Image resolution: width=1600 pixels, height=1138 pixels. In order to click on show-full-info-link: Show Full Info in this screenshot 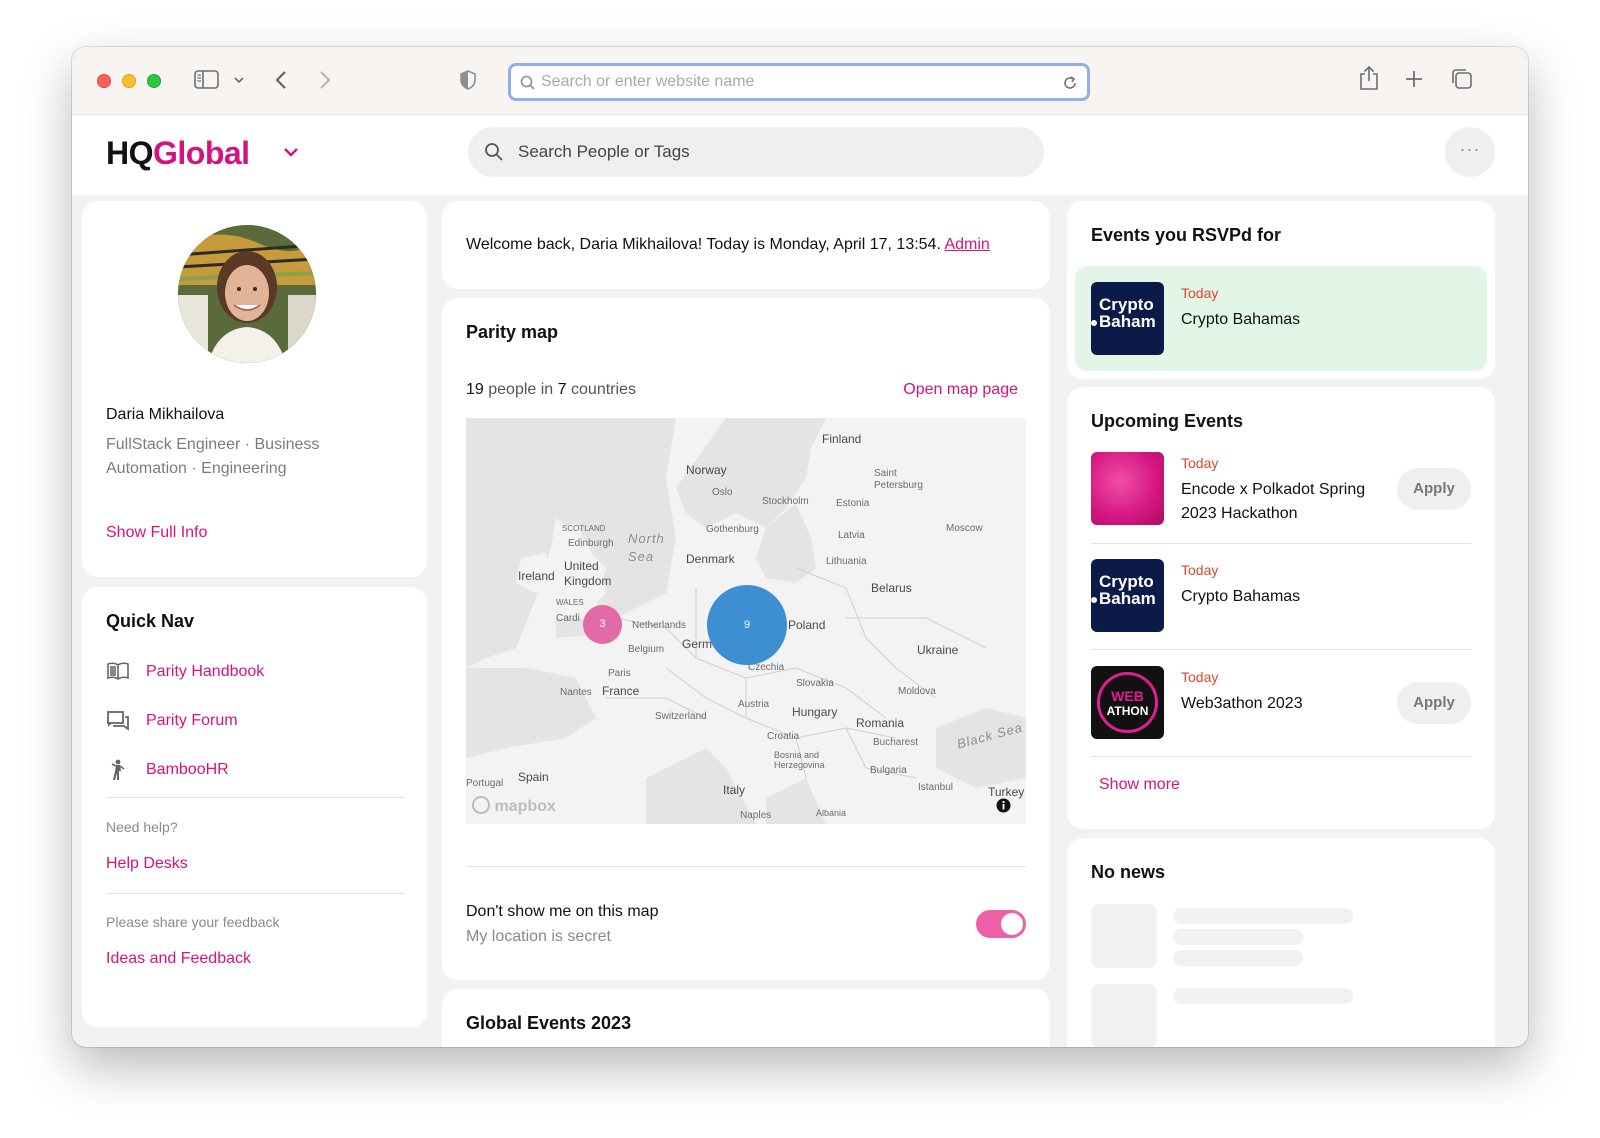, I will do `click(156, 533)`.